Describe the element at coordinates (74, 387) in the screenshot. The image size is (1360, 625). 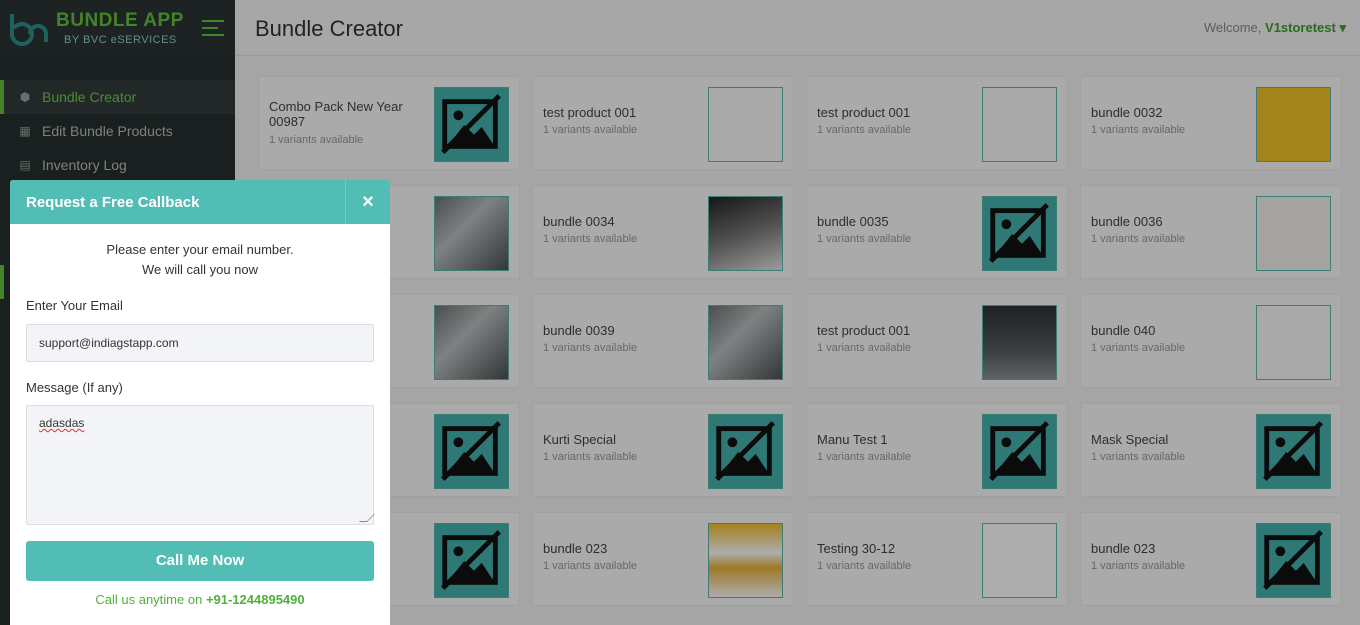
I see `message-label: Message (If any)` at that location.